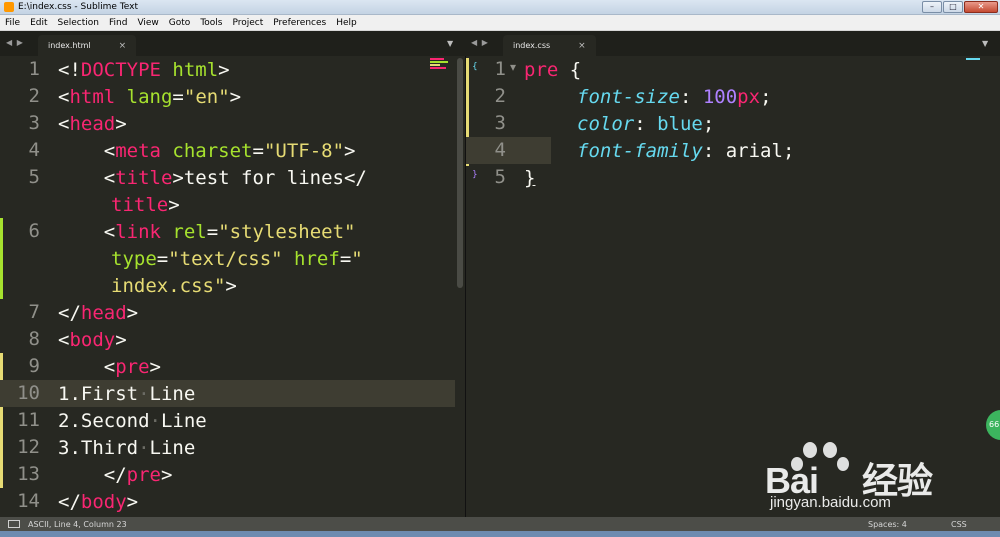 The image size is (1000, 537). What do you see at coordinates (78, 23) in the screenshot?
I see `menu-selection: Selection` at bounding box center [78, 23].